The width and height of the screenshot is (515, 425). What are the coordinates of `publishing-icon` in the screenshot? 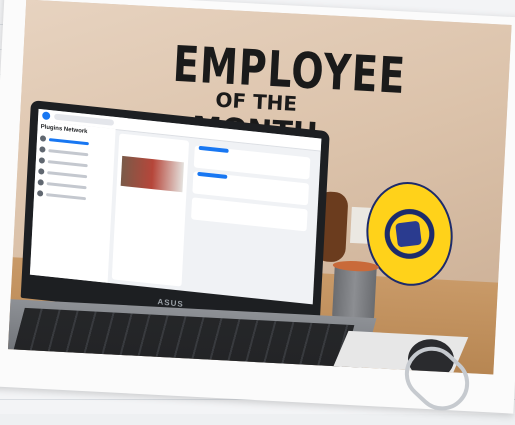 It's located at (40, 182).